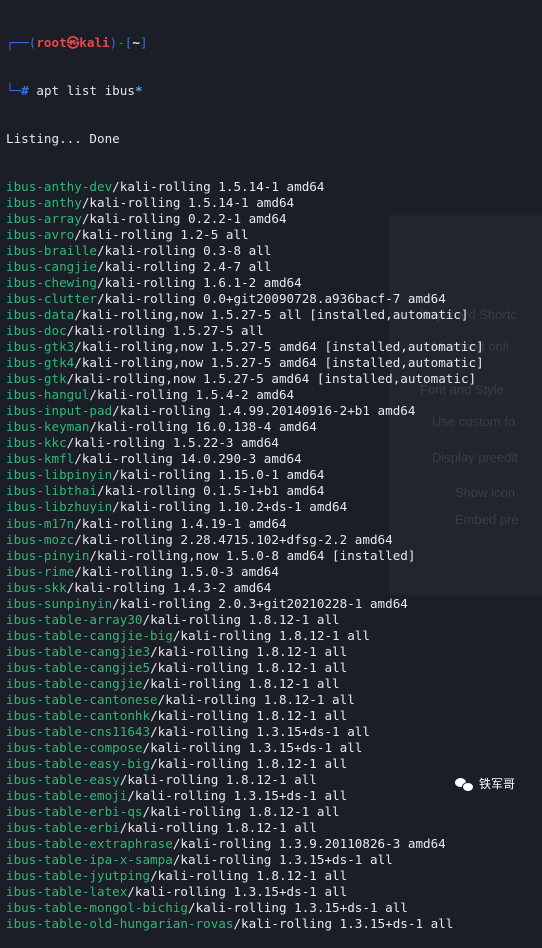  I want to click on package-row: ibus-kmfl/kali-rolling 14.0.290-3 amd64, so click(274, 459).